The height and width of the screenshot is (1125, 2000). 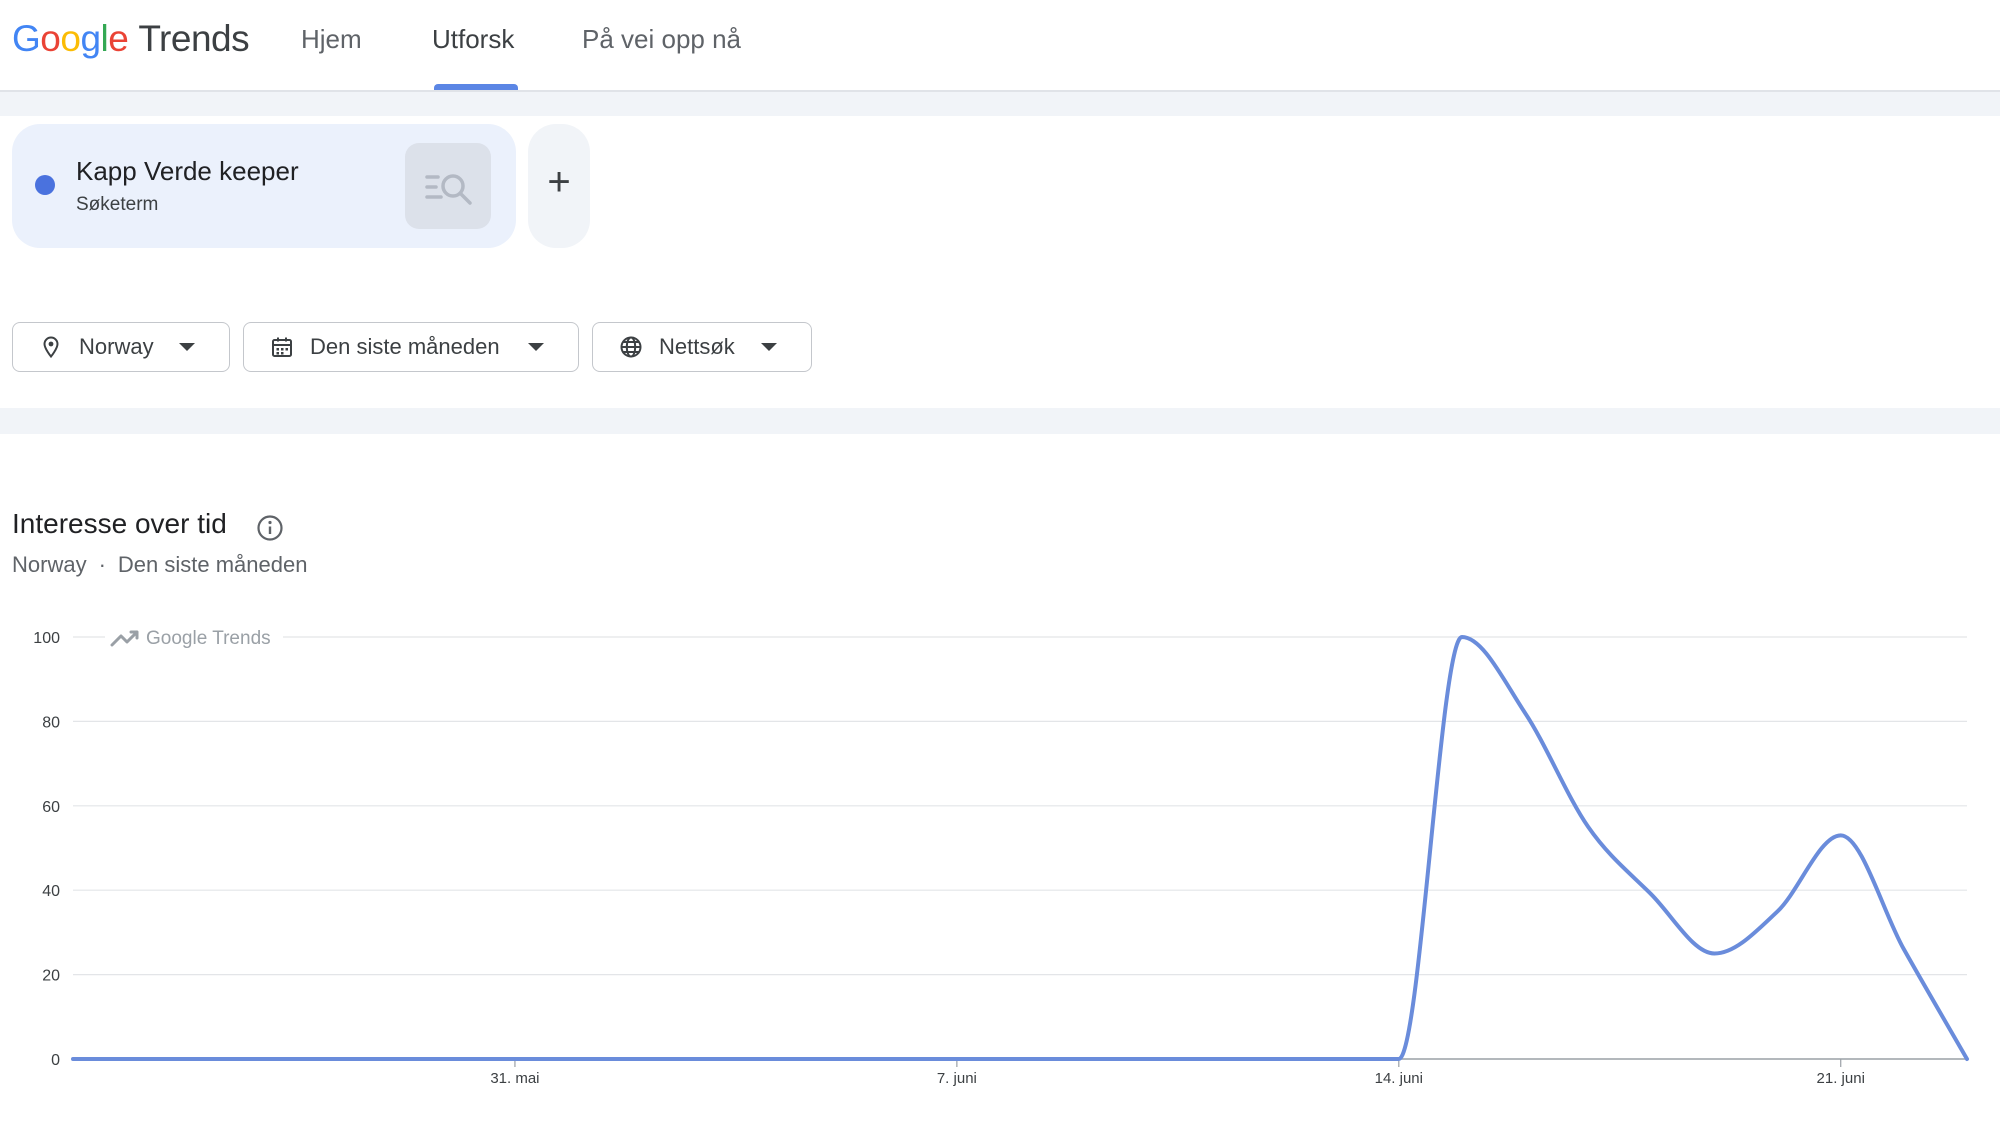 What do you see at coordinates (282, 347) in the screenshot?
I see `calendar-icon` at bounding box center [282, 347].